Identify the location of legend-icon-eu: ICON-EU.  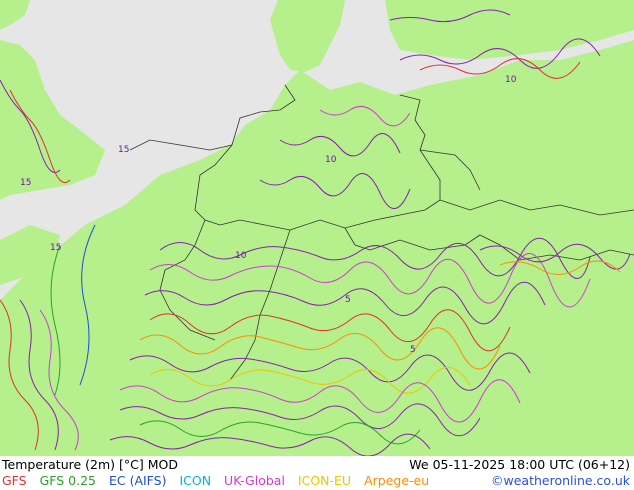
(324, 480).